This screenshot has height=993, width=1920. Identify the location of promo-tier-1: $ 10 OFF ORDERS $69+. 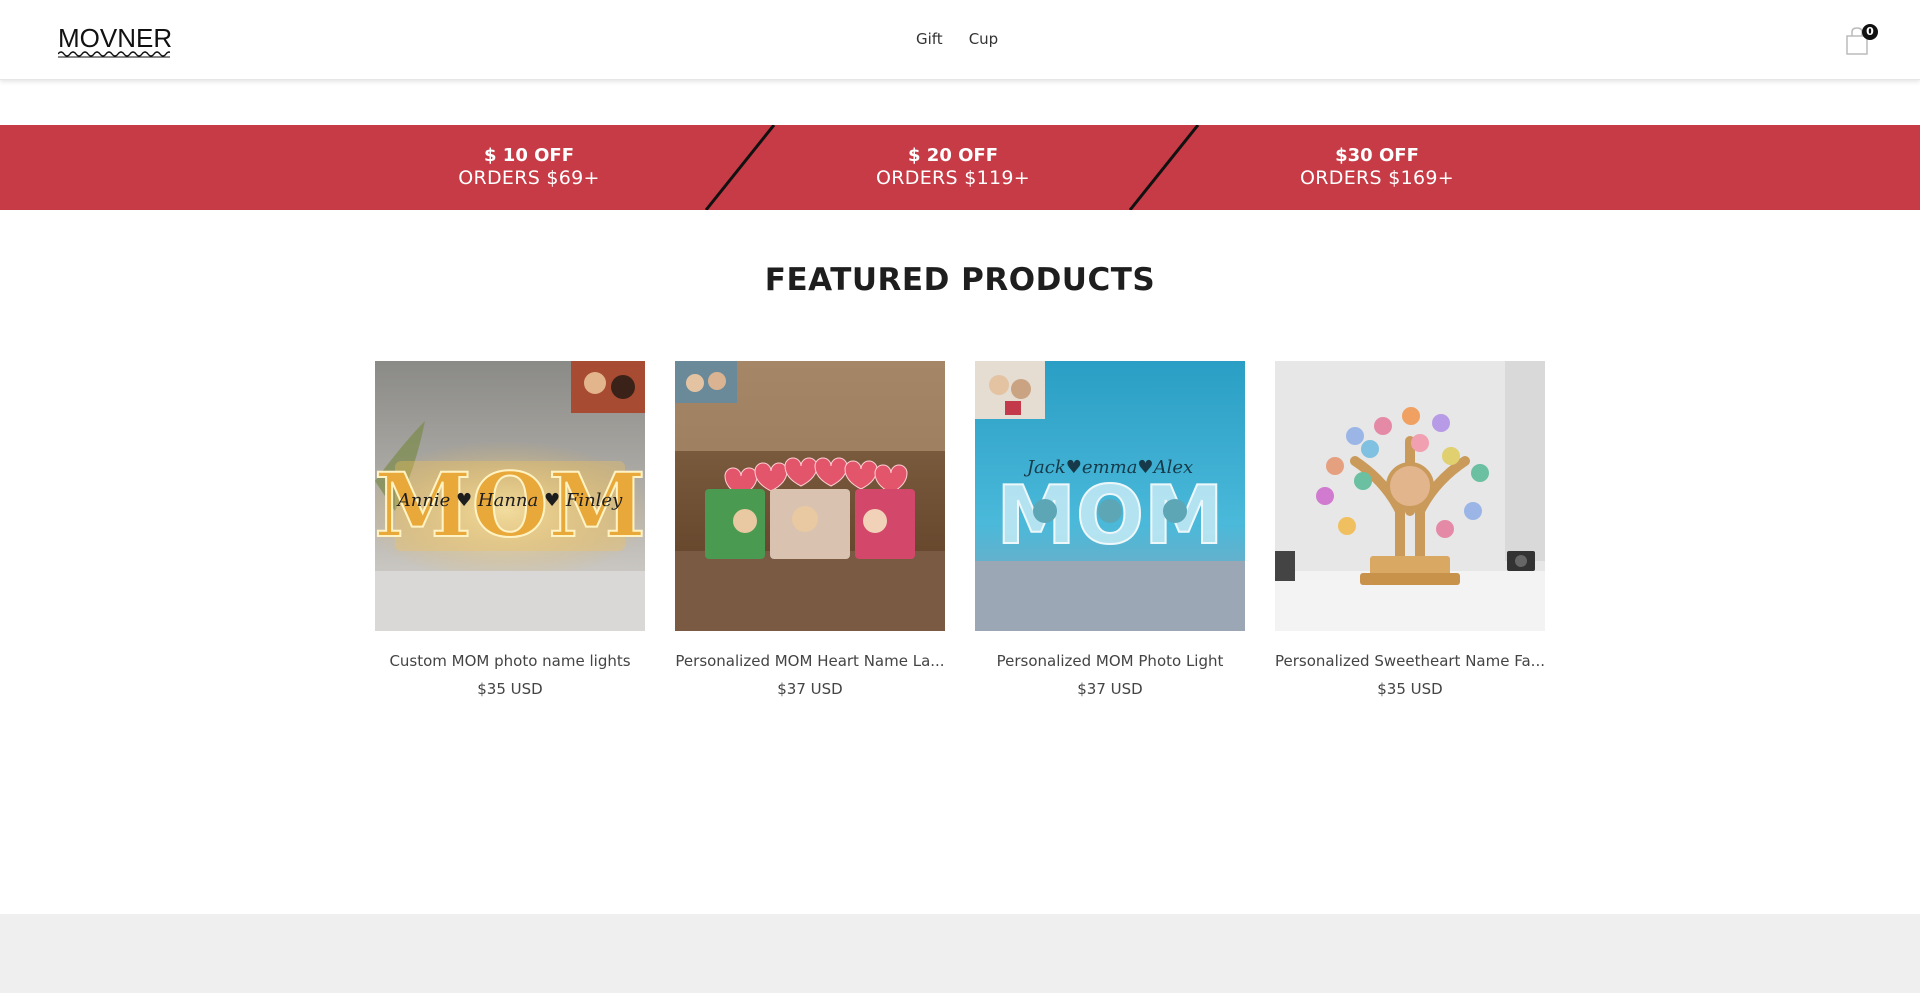
(529, 167).